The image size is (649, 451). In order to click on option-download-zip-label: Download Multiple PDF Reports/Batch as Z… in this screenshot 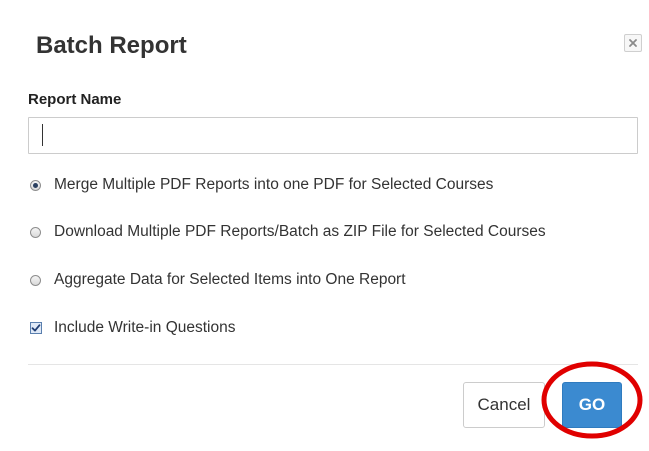, I will do `click(300, 231)`.